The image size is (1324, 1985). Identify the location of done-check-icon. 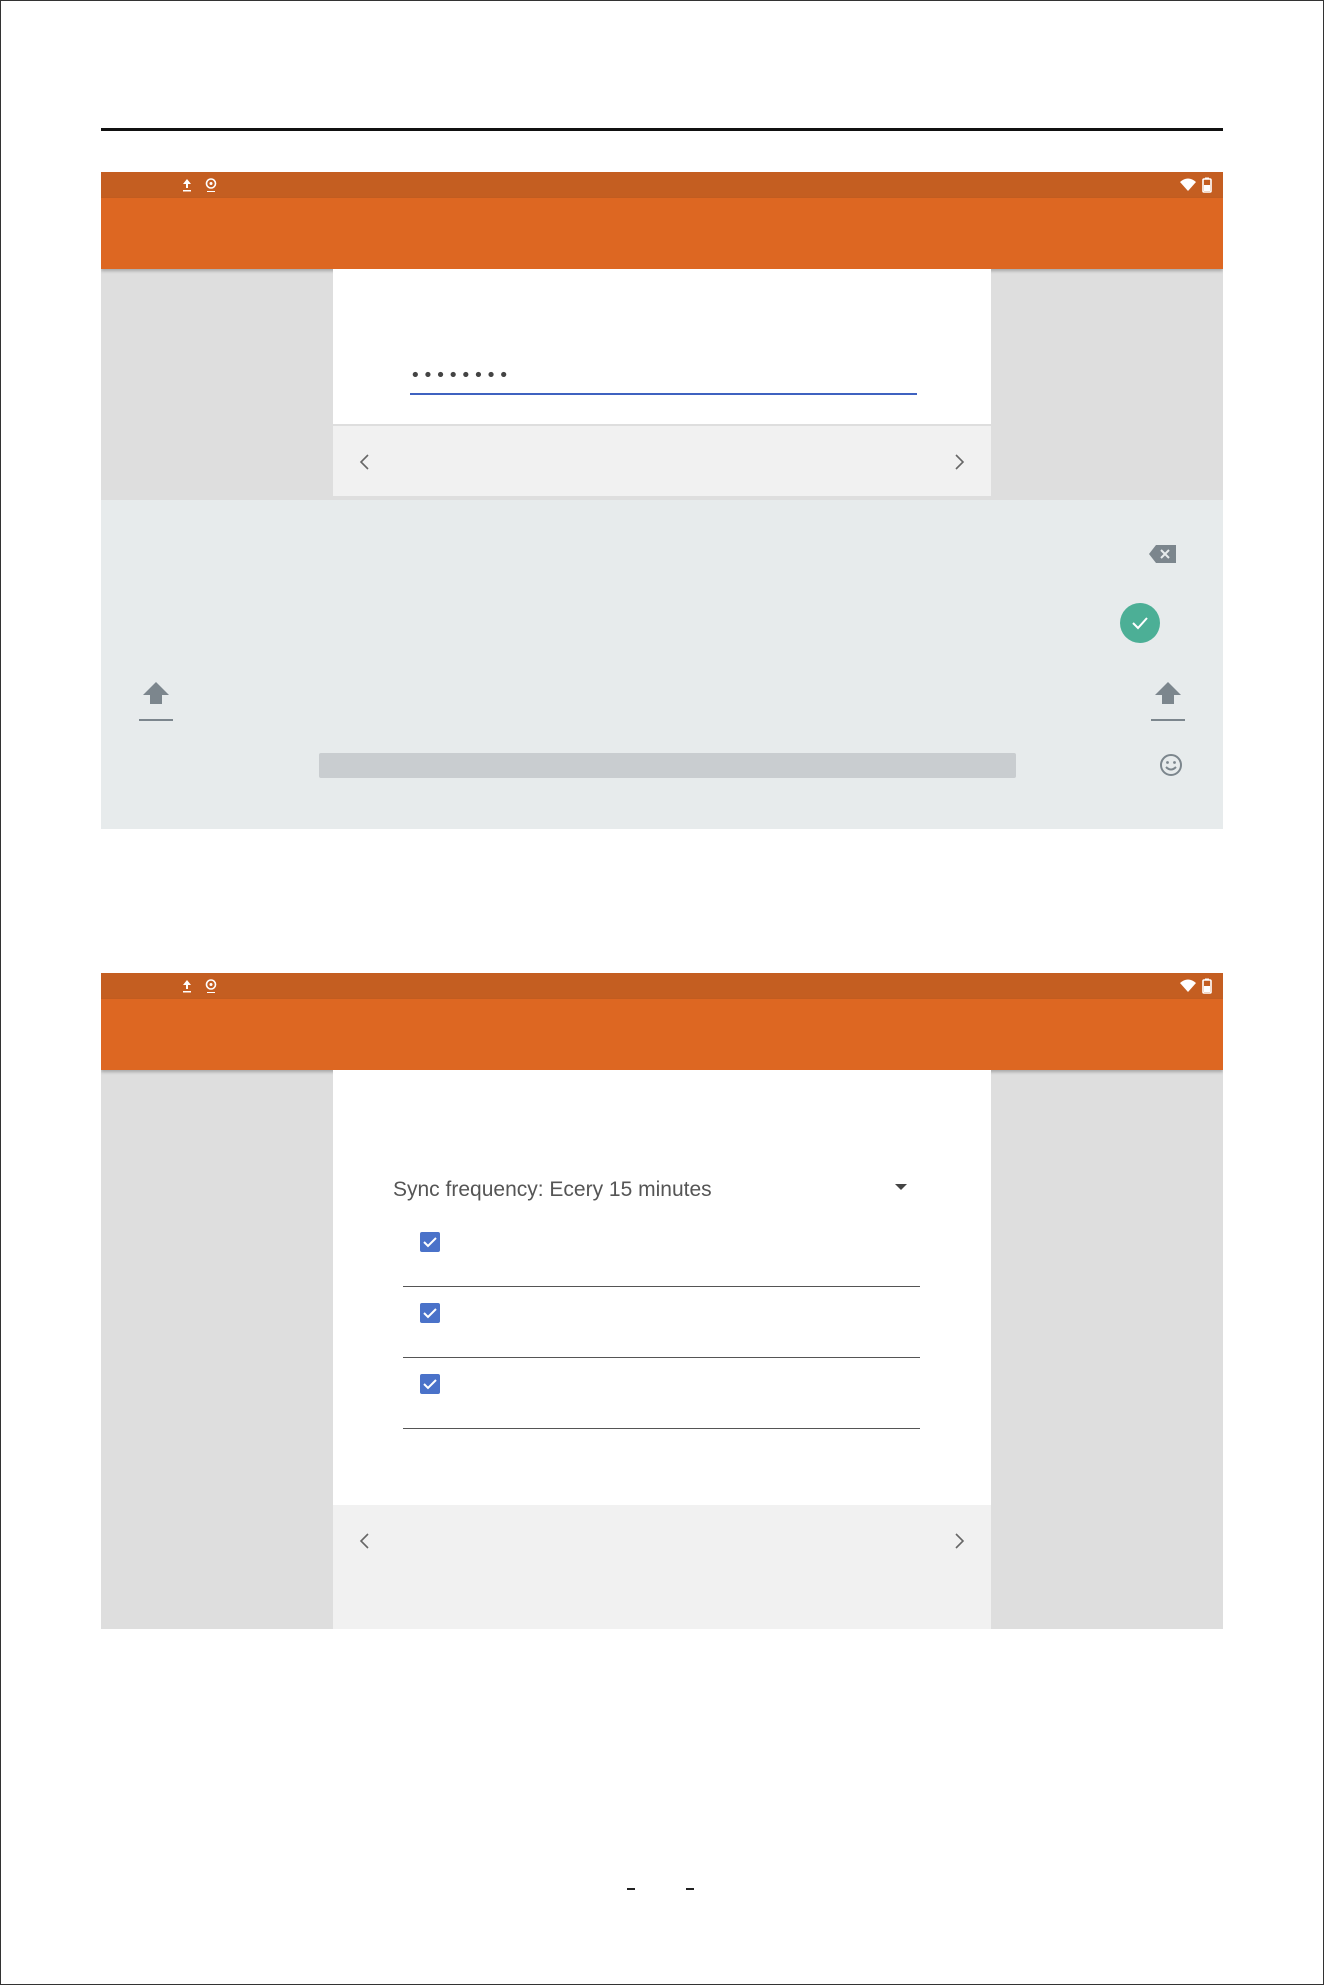
(1140, 623).